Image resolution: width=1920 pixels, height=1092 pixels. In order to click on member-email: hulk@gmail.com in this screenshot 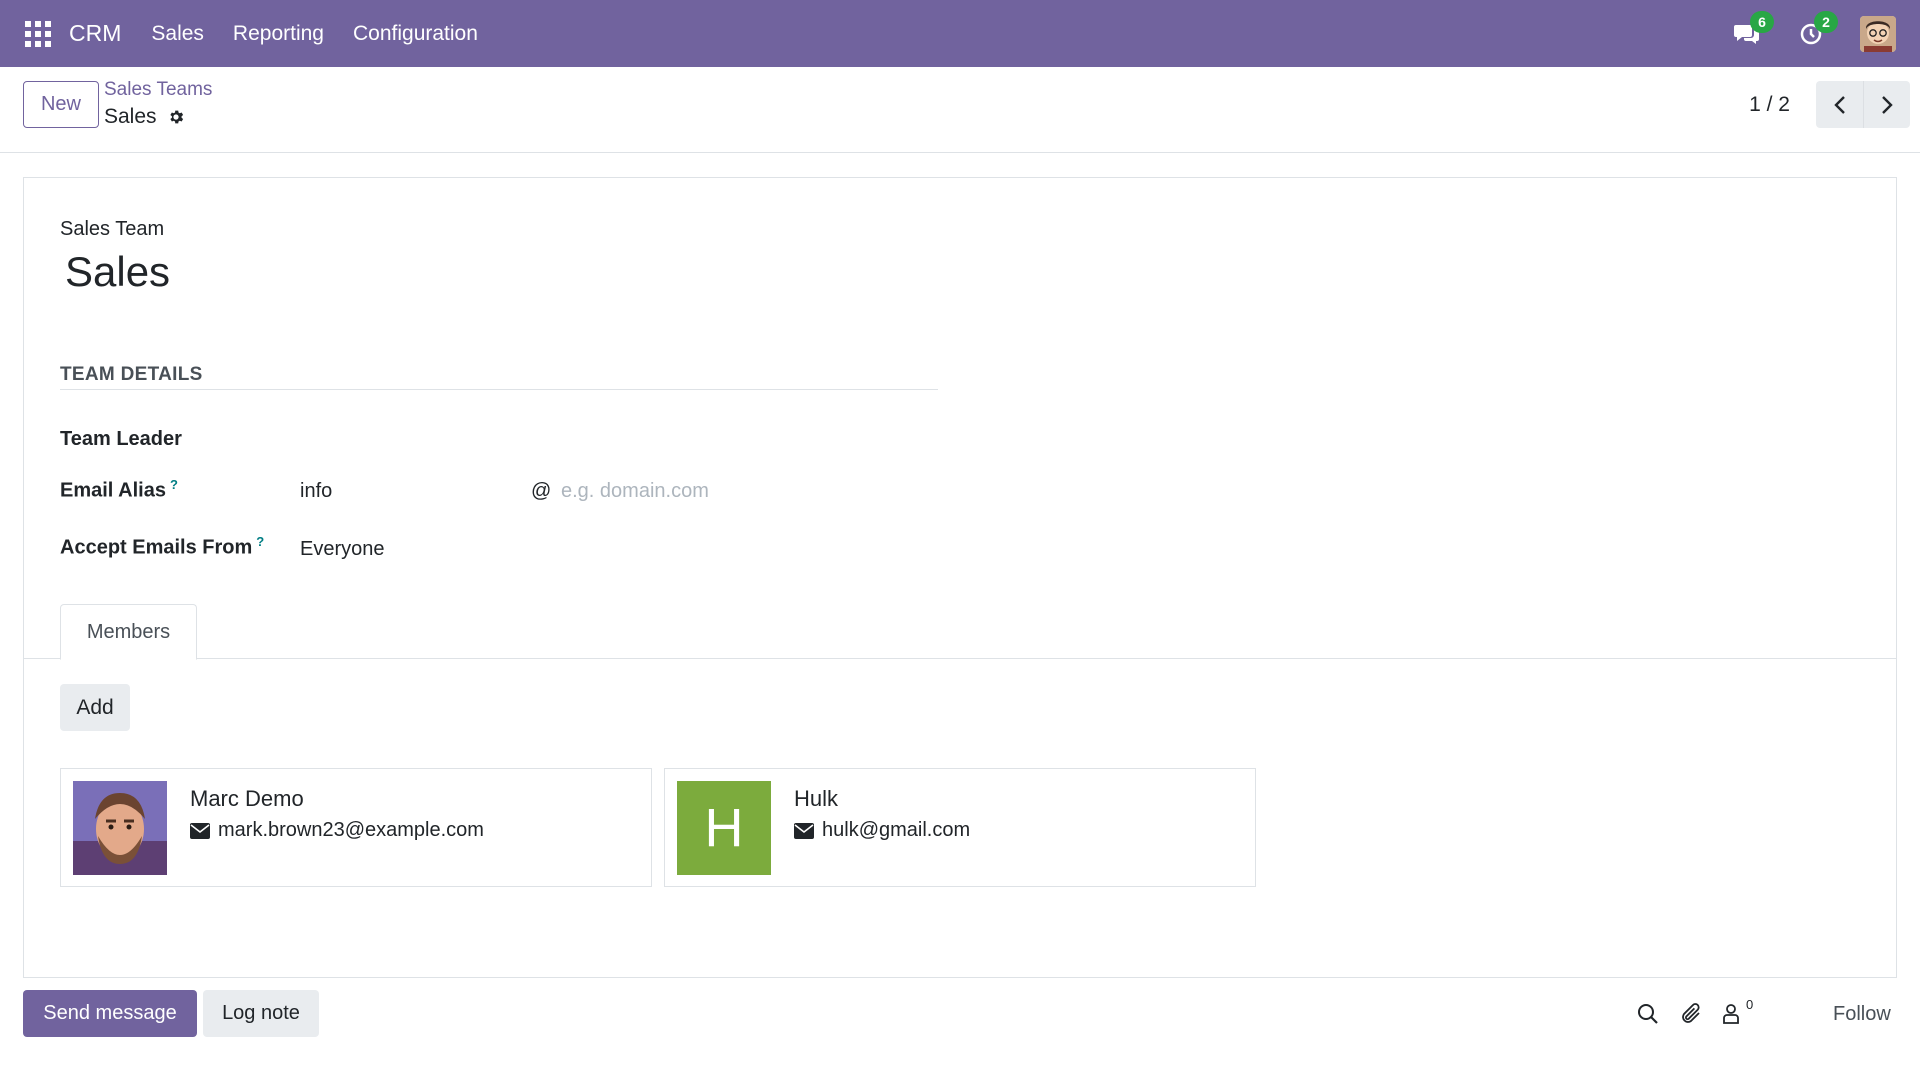, I will do `click(882, 830)`.